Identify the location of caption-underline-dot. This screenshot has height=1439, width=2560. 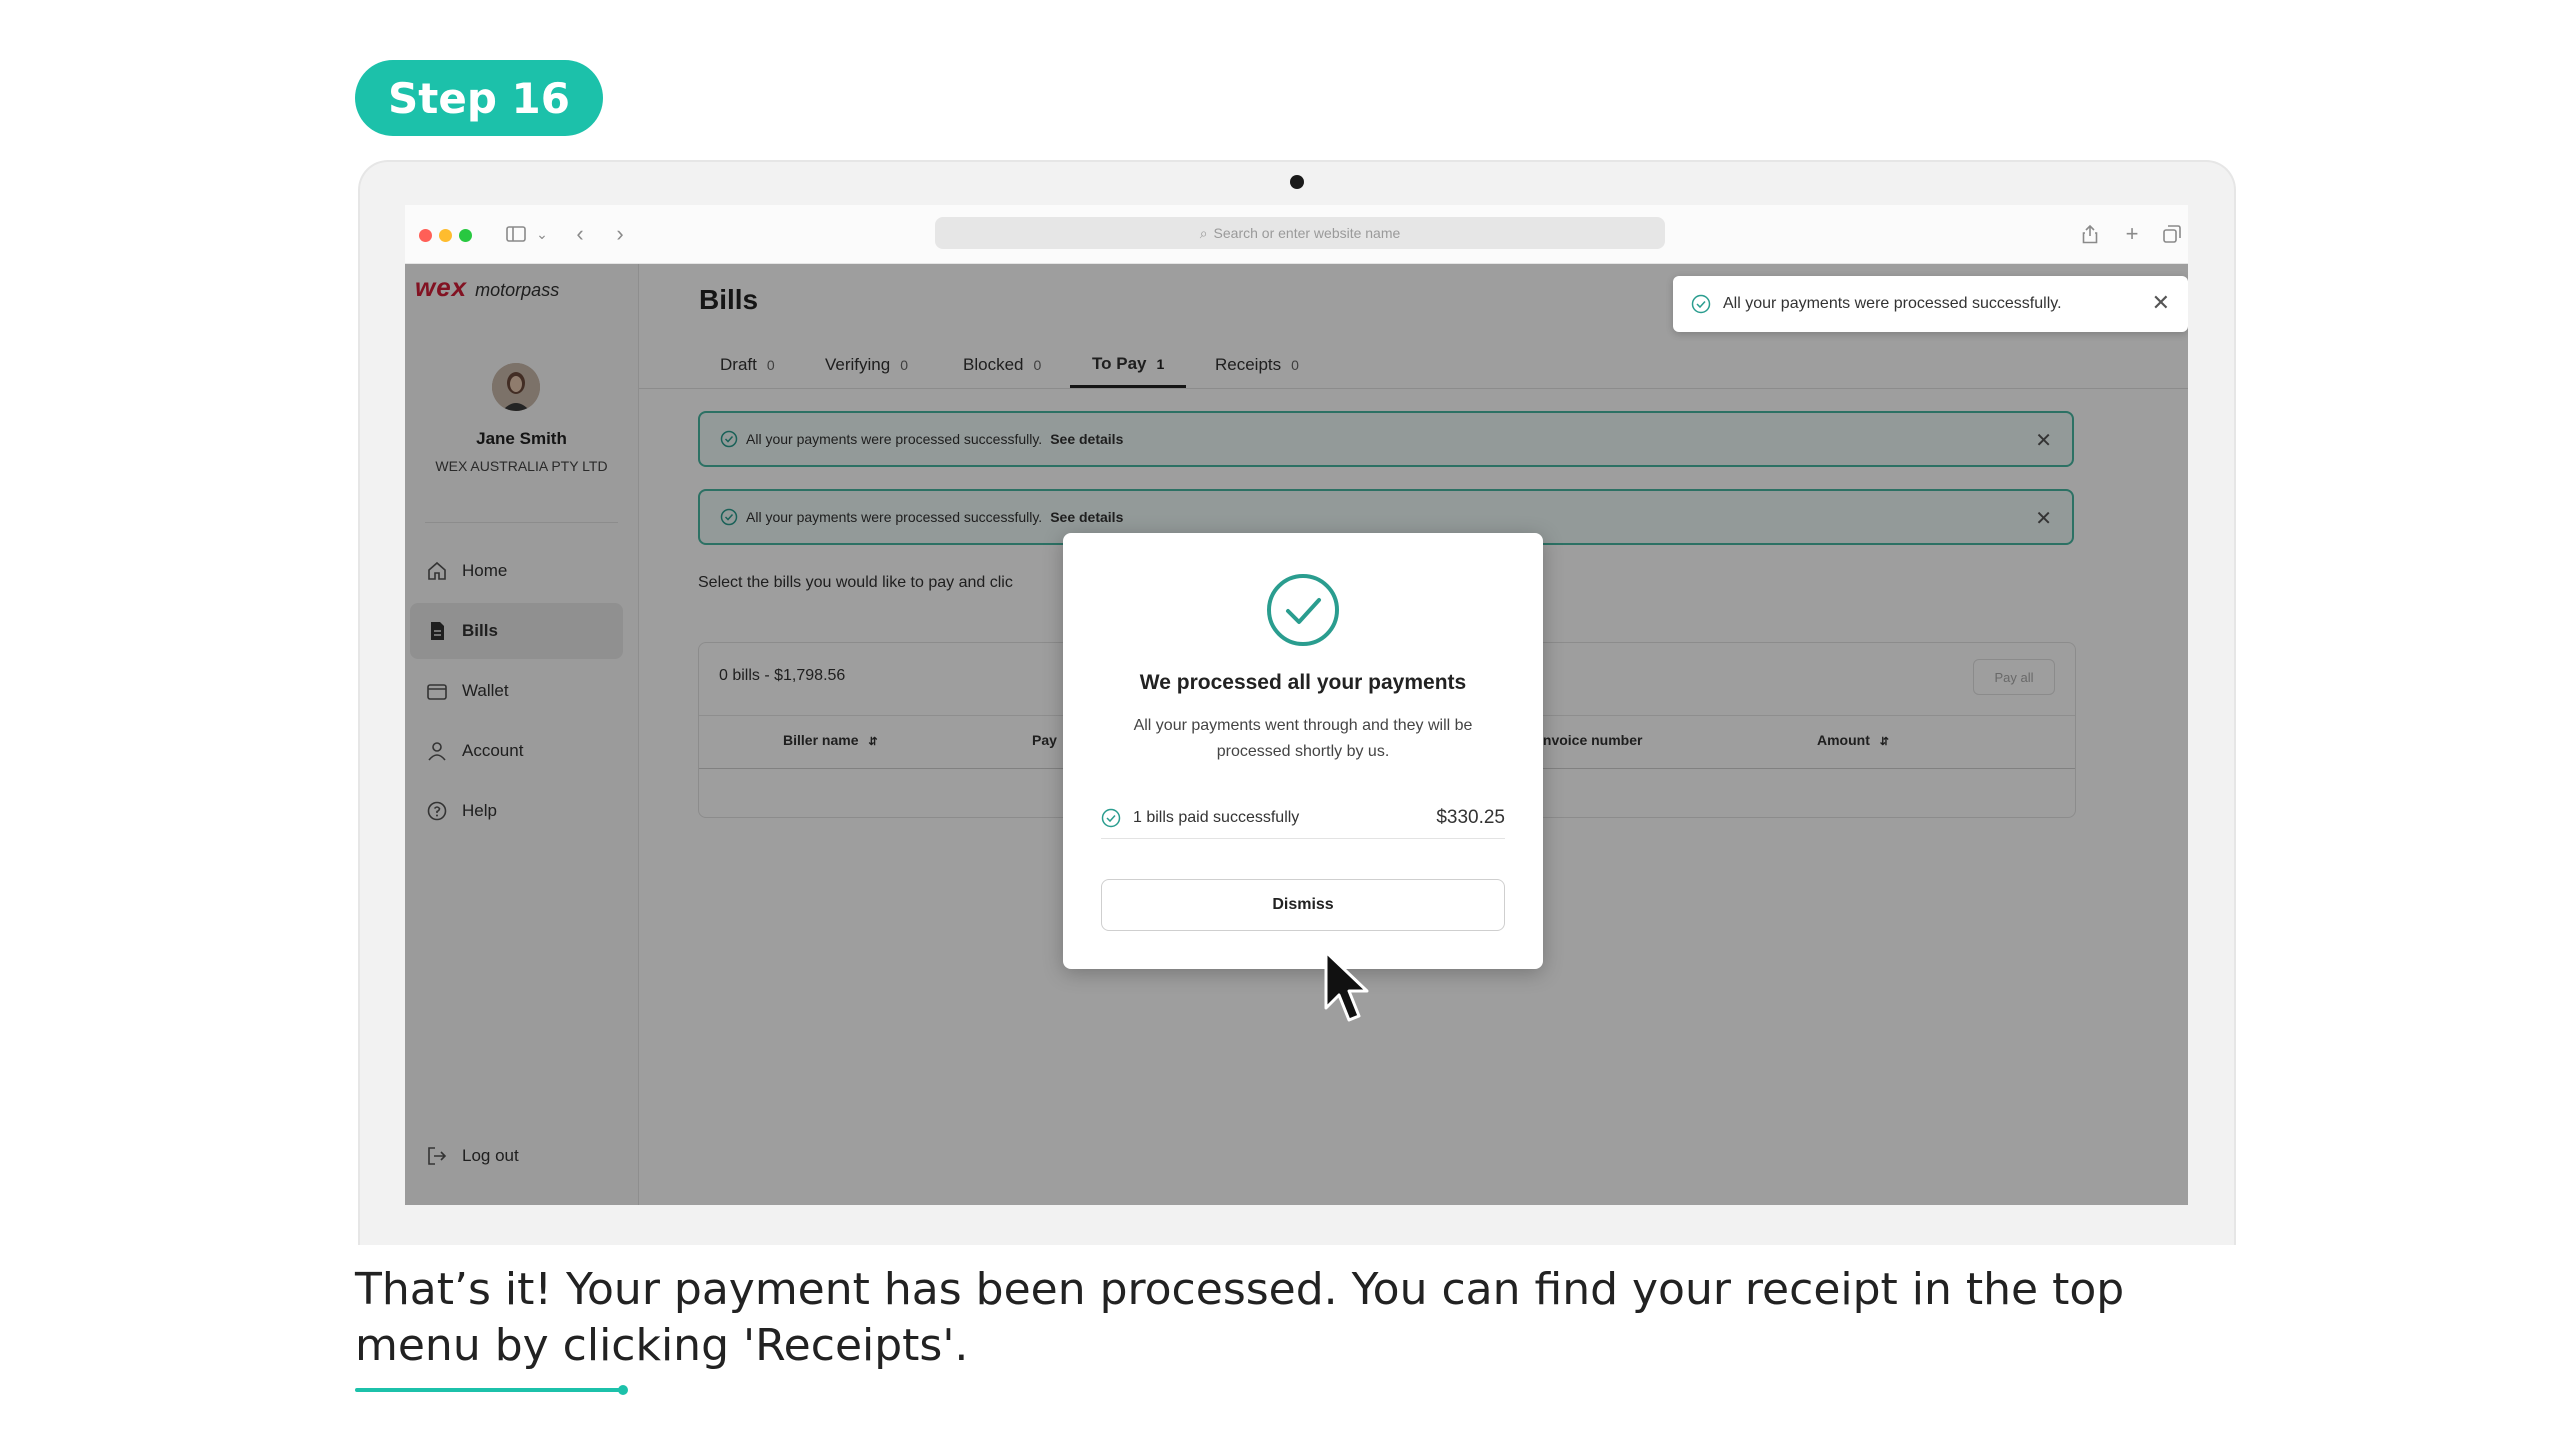
(623, 1390).